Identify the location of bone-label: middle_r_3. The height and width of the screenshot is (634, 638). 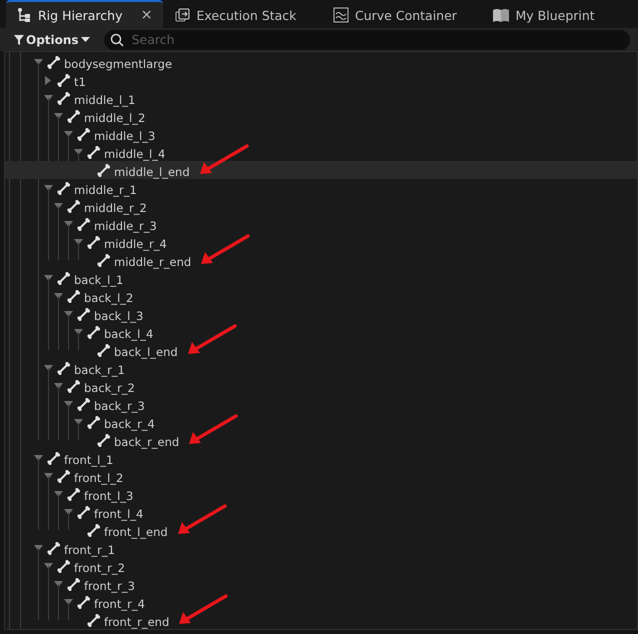
(125, 225).